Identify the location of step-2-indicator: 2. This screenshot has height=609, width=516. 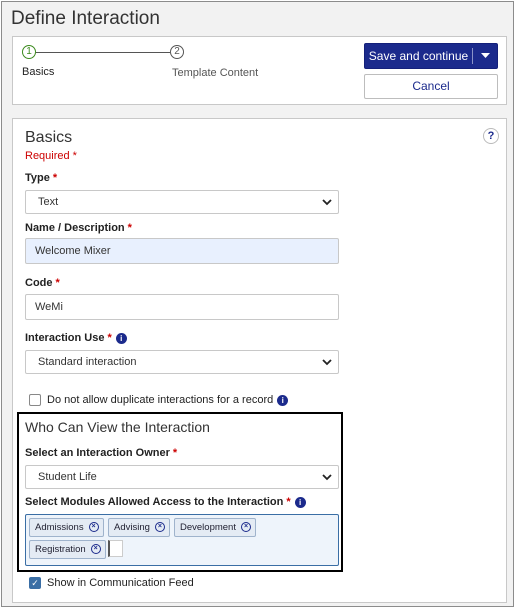
(177, 52).